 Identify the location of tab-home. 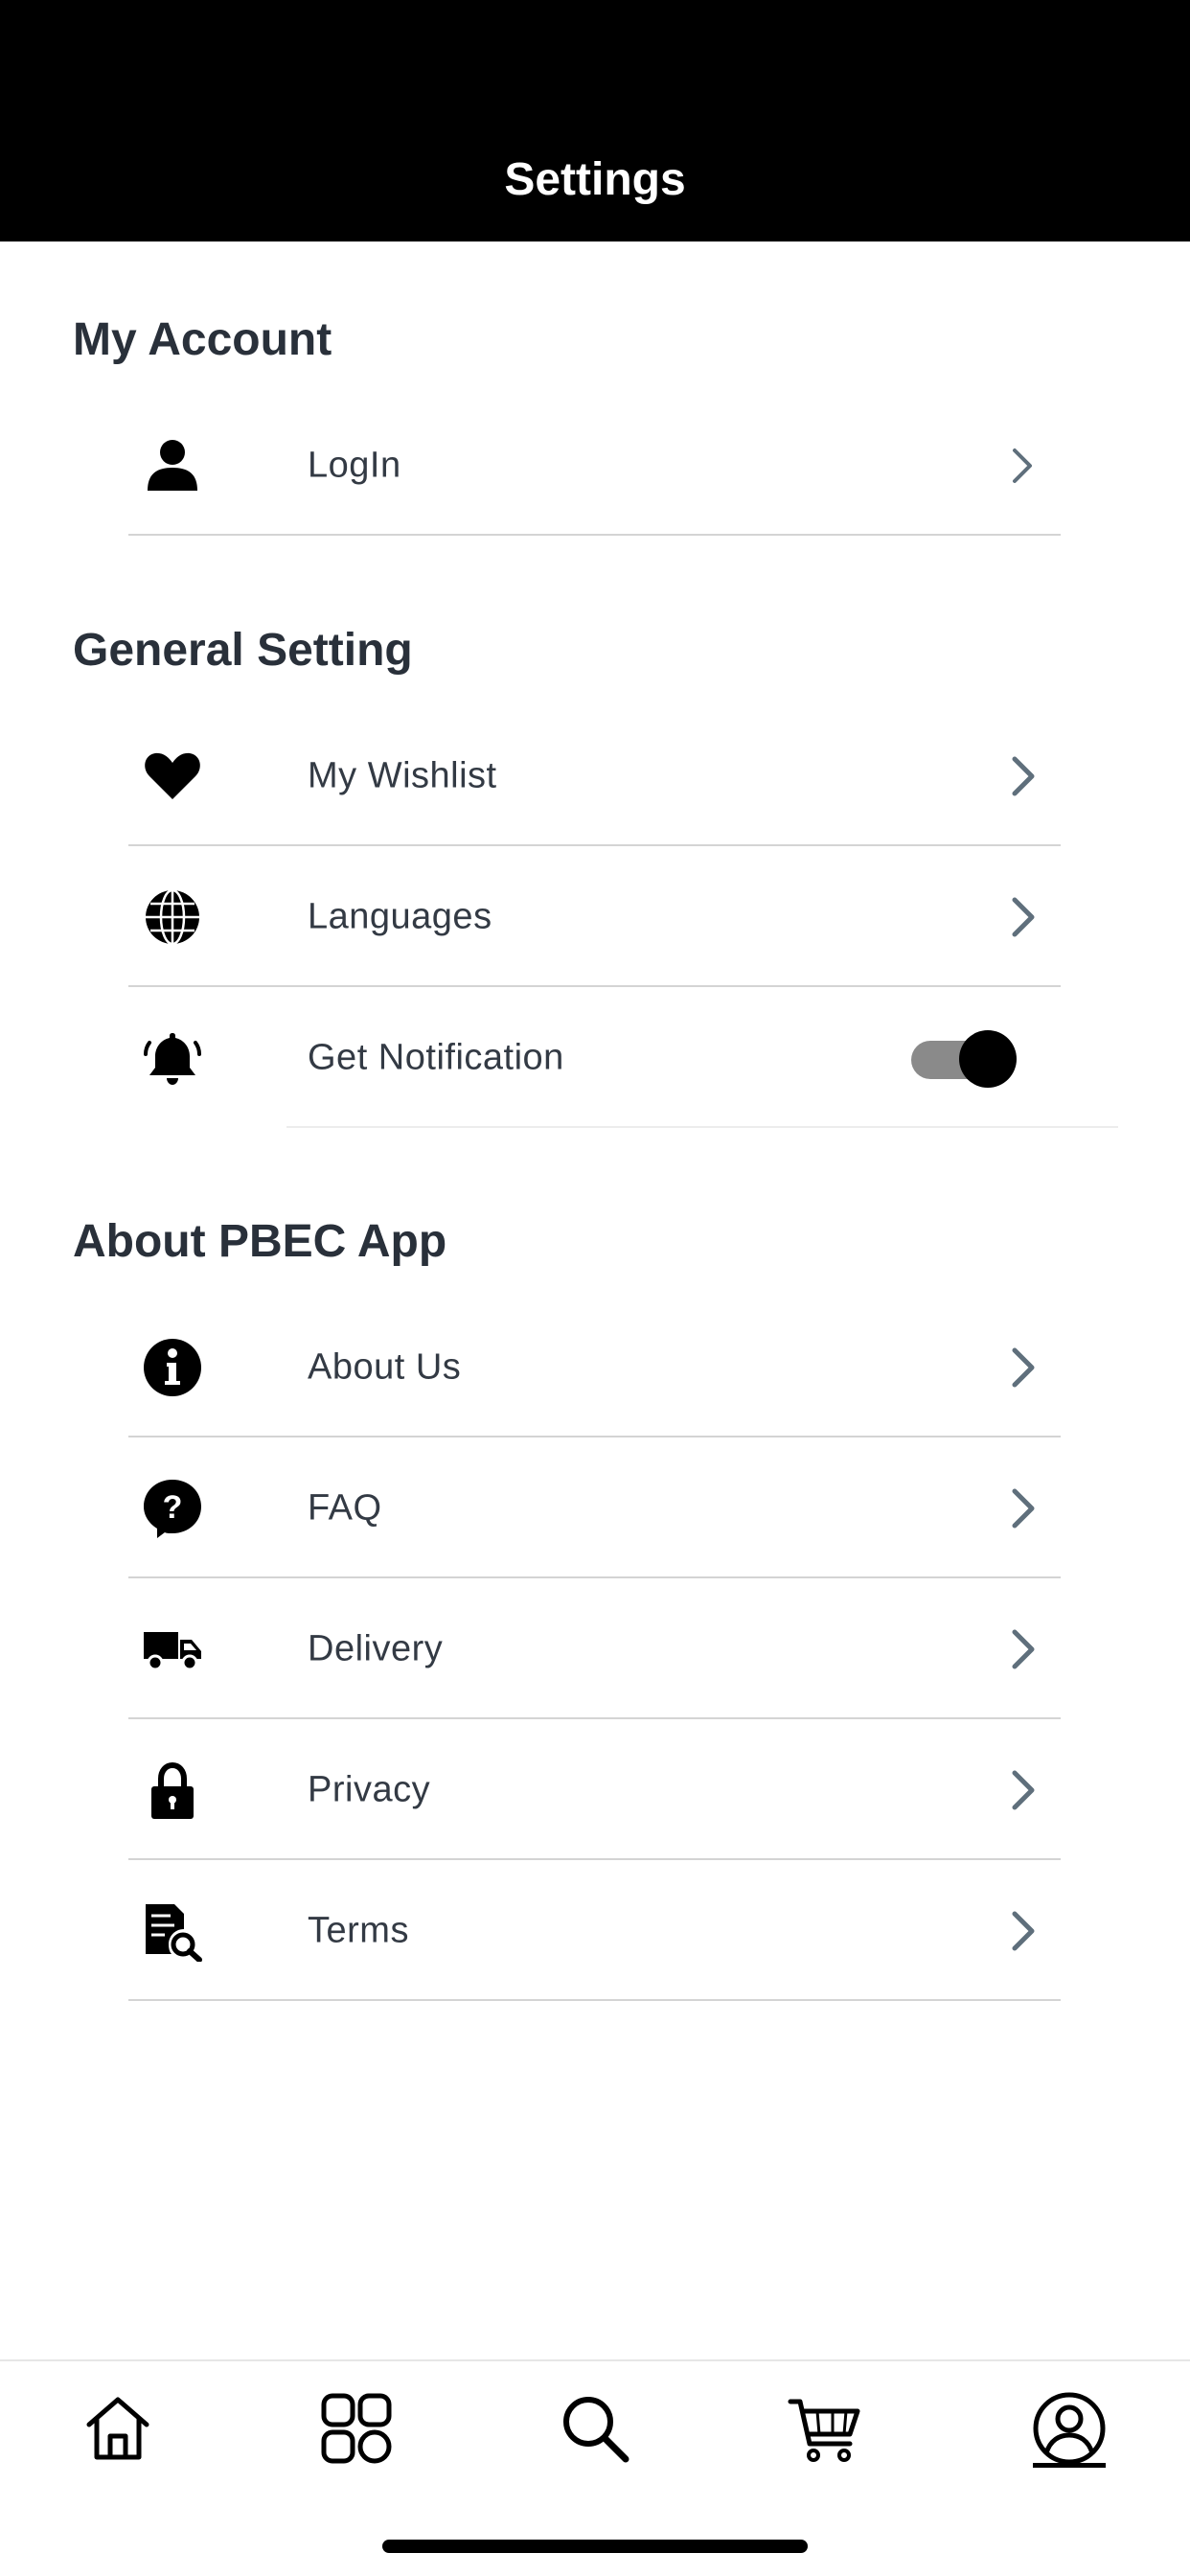
(118, 2428).